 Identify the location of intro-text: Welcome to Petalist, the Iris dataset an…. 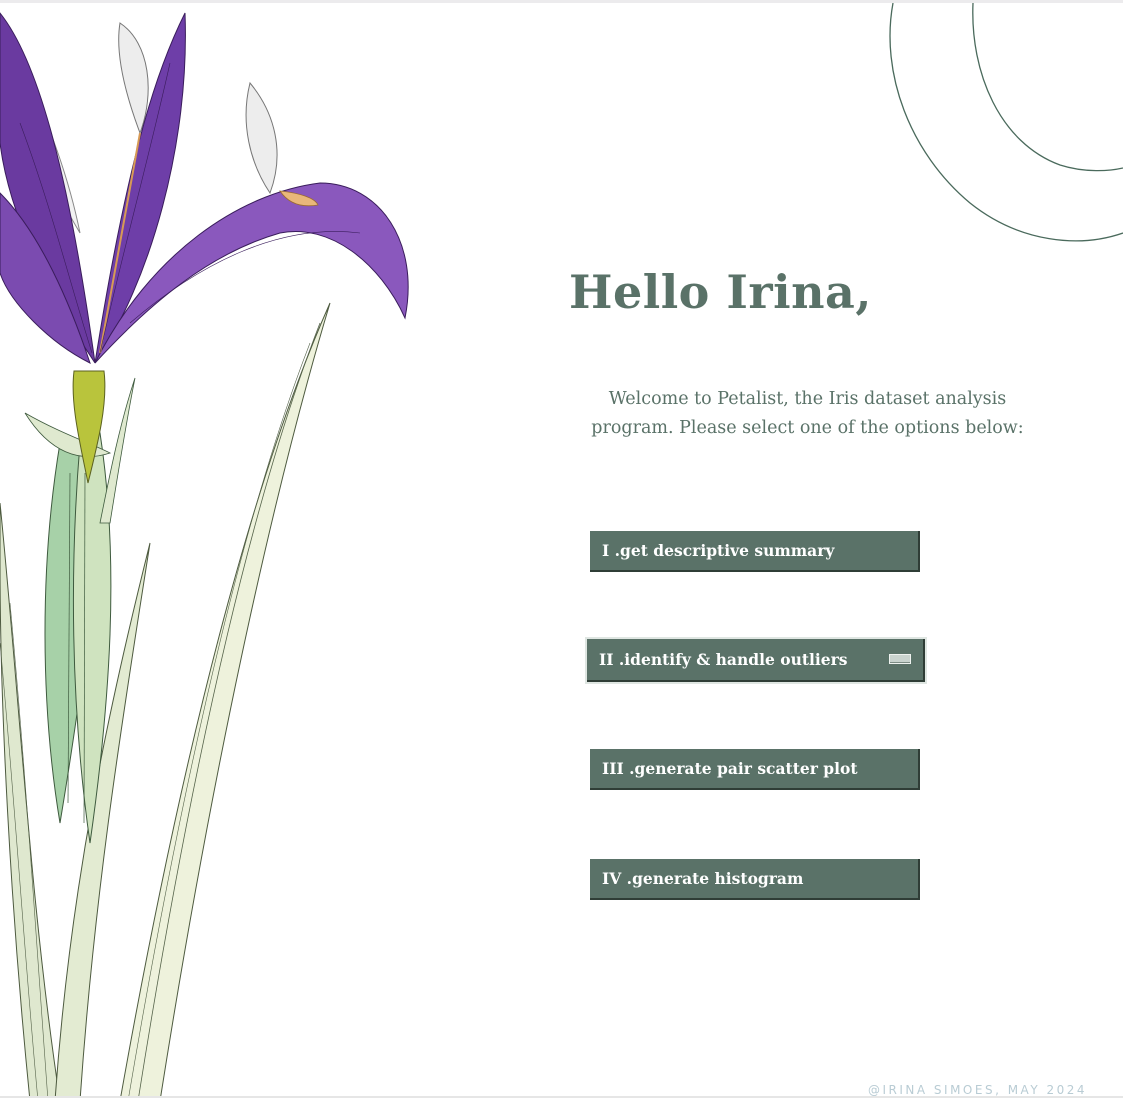
(807, 414).